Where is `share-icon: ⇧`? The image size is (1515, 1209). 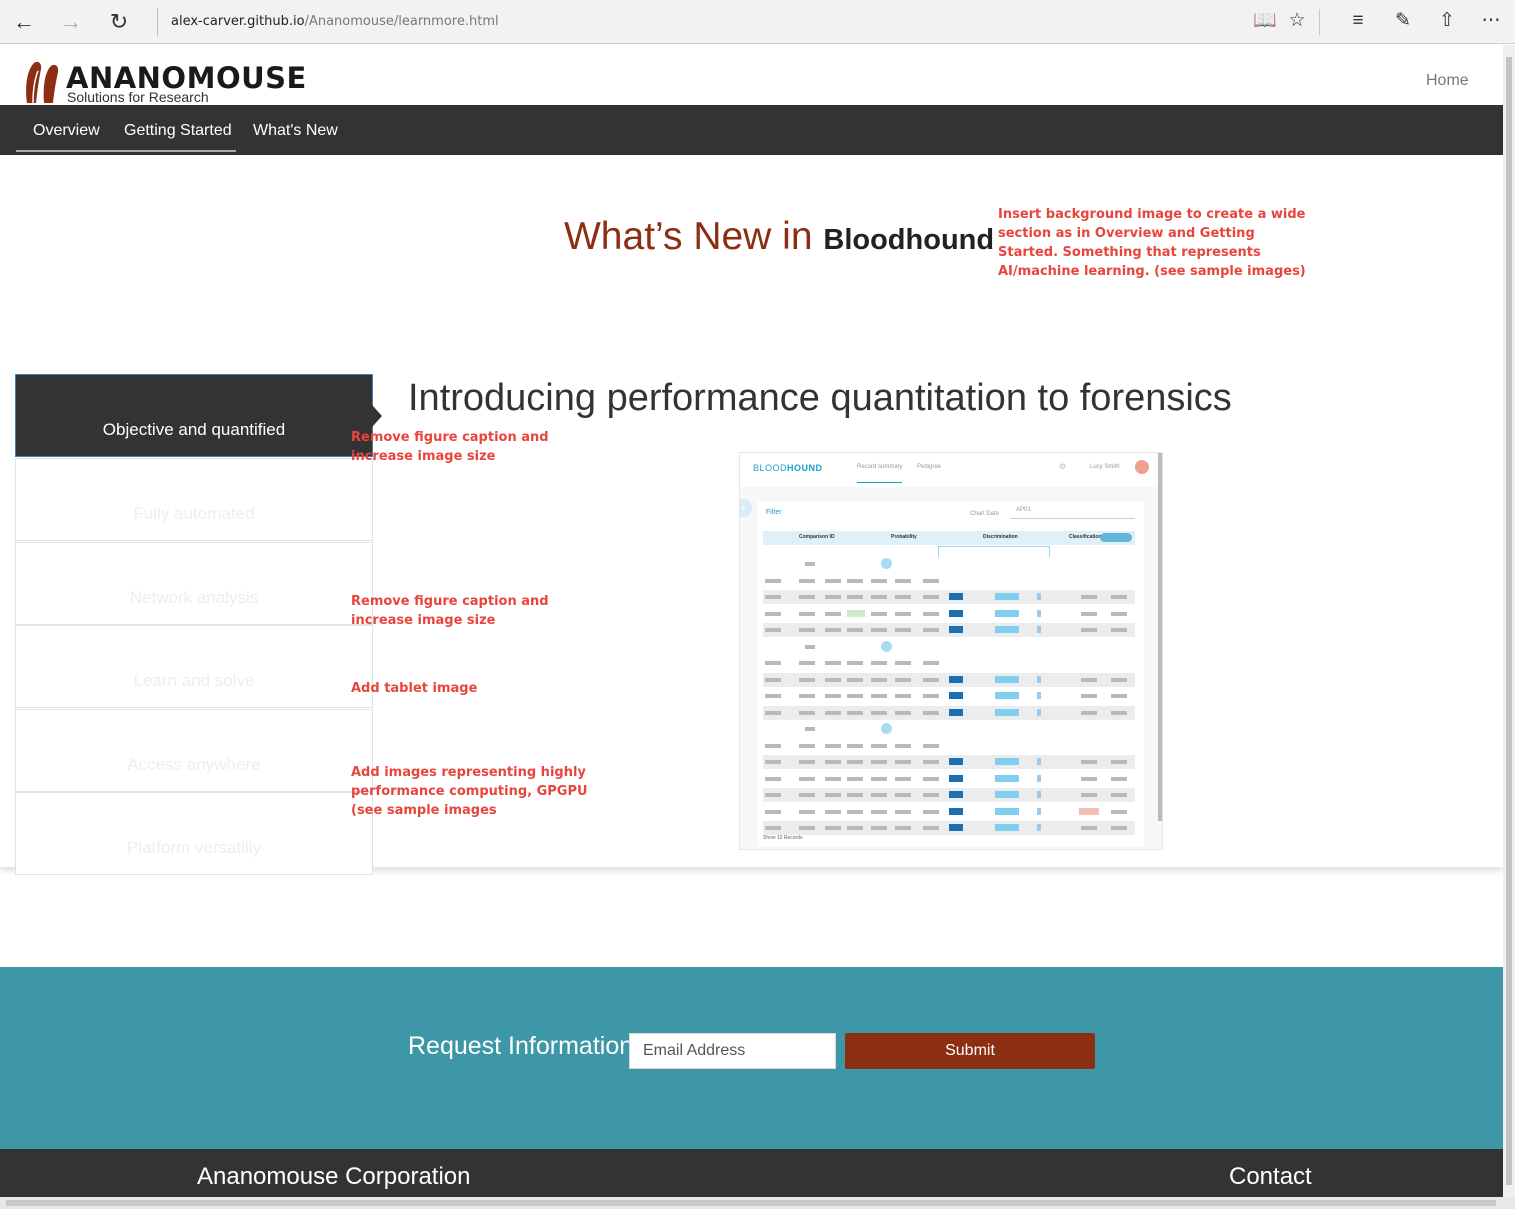
share-icon: ⇧ is located at coordinates (1447, 21).